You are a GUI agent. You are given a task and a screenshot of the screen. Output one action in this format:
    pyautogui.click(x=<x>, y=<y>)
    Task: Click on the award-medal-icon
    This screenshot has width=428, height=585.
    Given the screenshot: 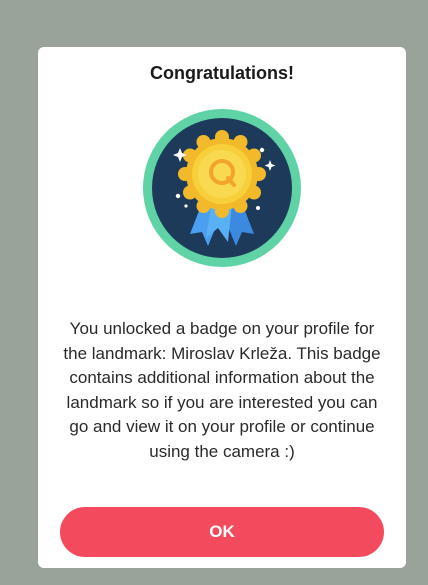 What is the action you would take?
    pyautogui.click(x=222, y=188)
    